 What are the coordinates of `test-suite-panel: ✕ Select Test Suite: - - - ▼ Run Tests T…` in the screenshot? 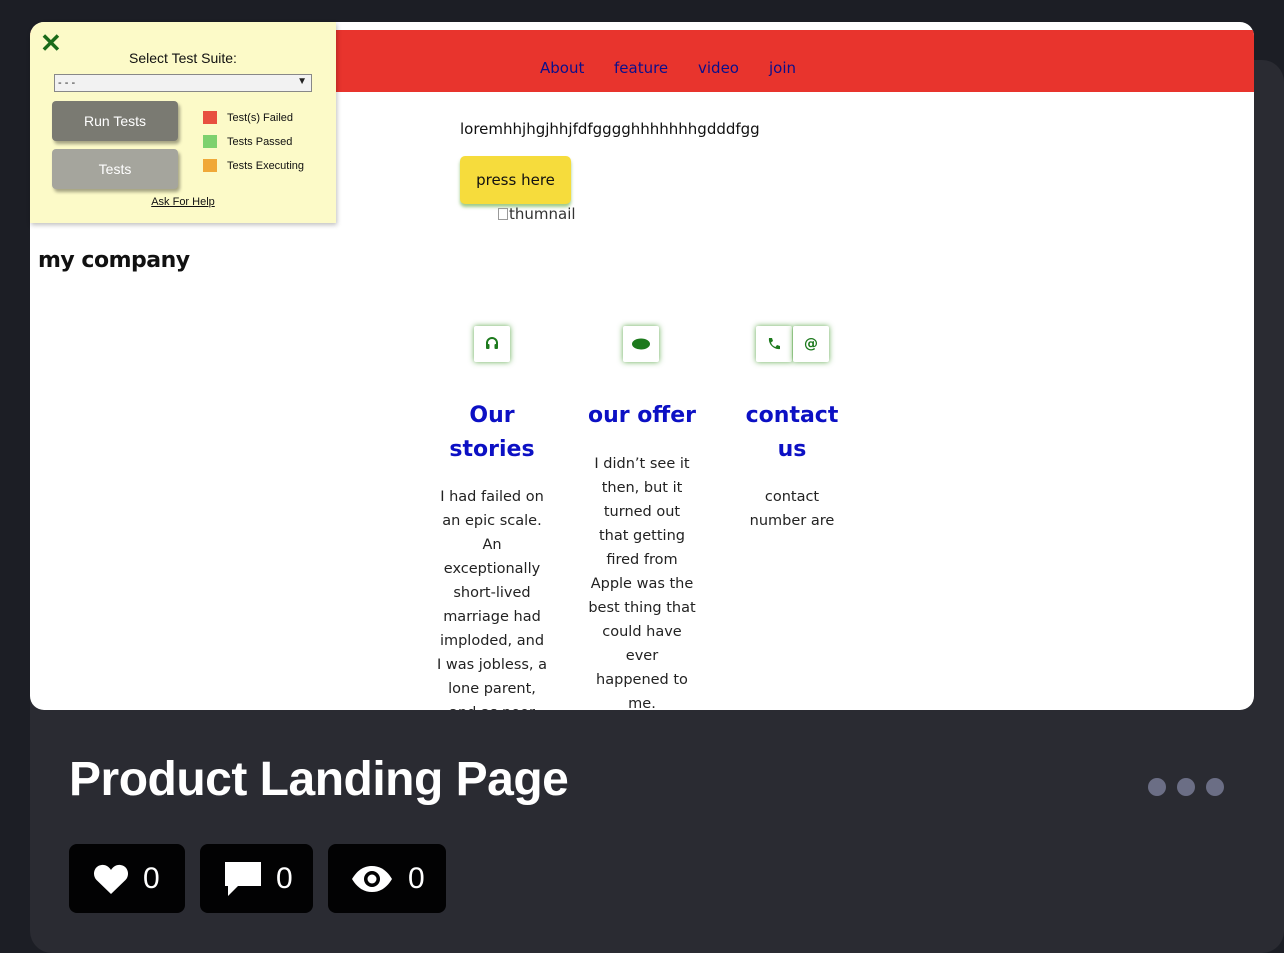 It's located at (183, 122).